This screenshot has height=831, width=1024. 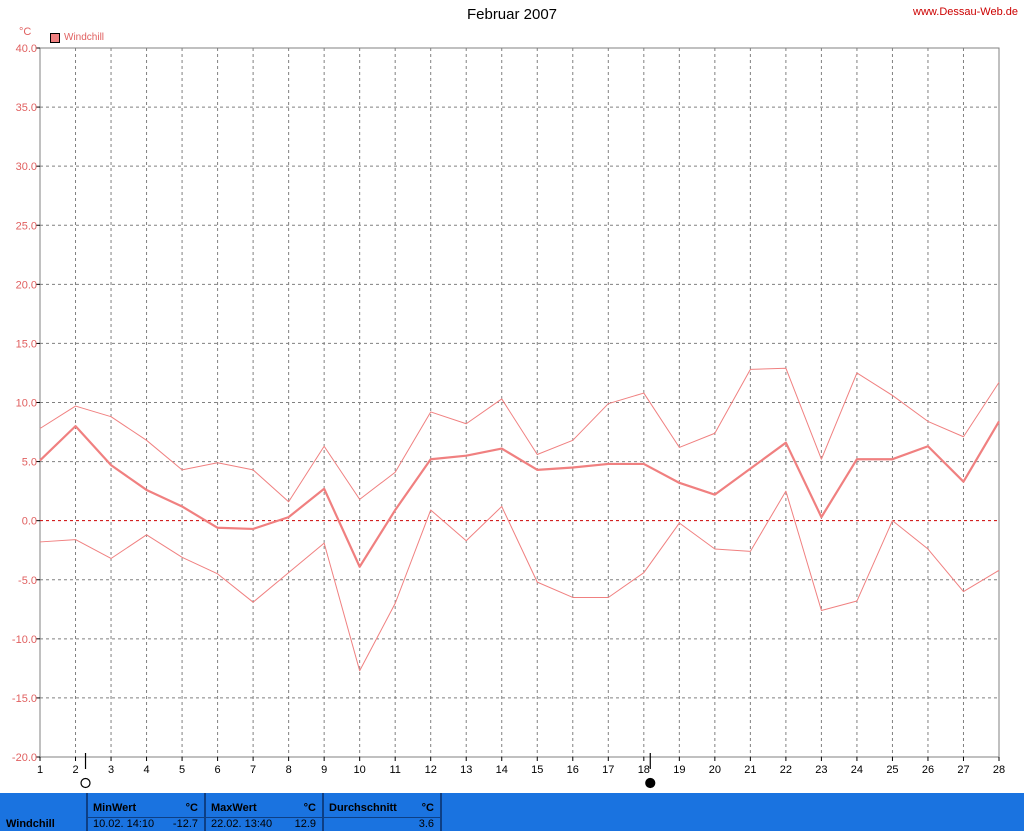 I want to click on full-moon-icon, so click(x=85, y=783).